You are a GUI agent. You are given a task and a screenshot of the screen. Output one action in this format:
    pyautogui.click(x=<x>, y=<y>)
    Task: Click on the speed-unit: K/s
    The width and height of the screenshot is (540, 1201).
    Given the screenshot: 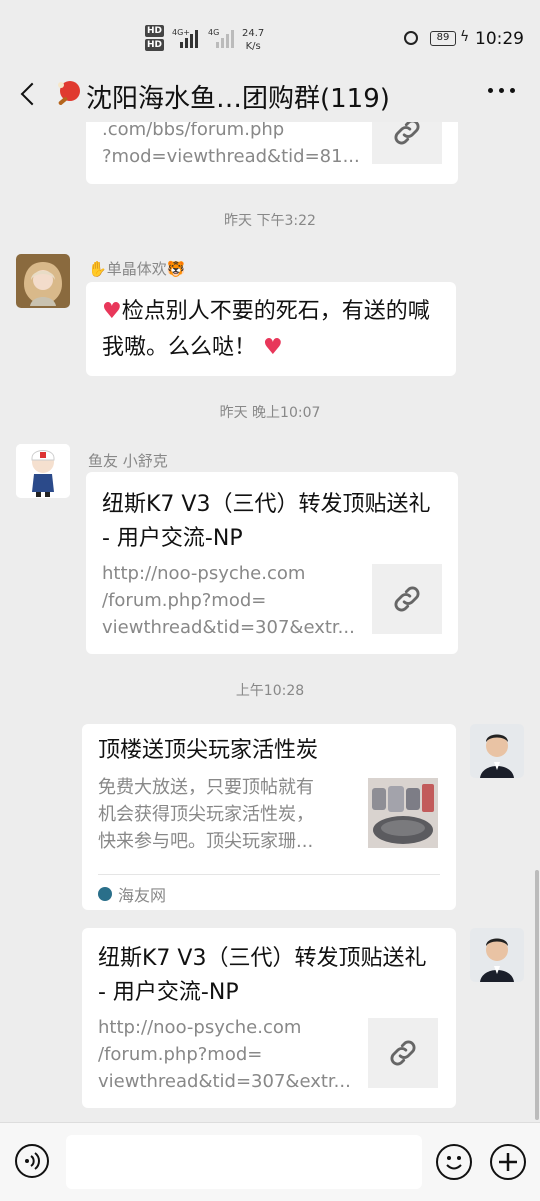 What is the action you would take?
    pyautogui.click(x=253, y=46)
    